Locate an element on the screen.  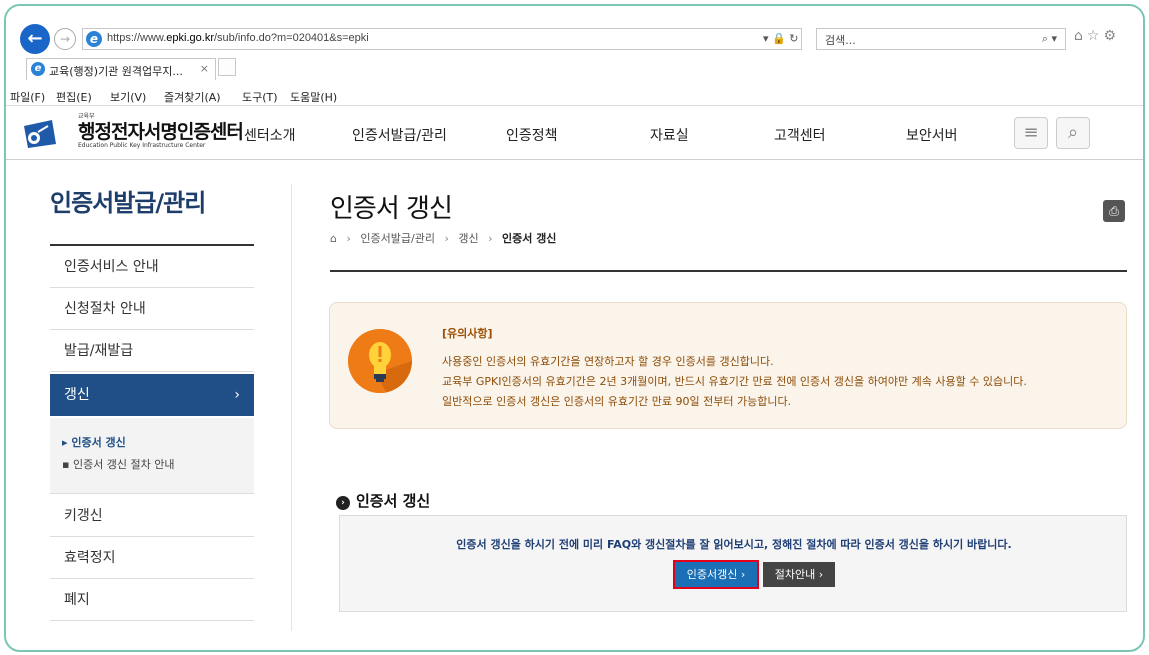
ie-icon: e is located at coordinates (94, 39).